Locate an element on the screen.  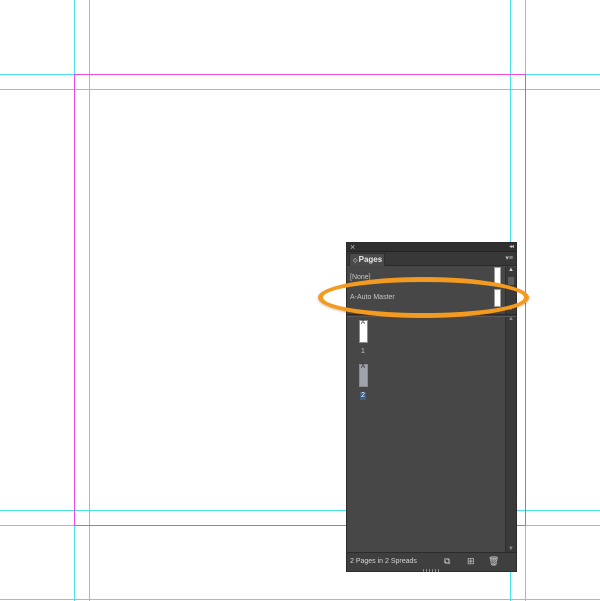
panel-tab-row: ◇Pages ▾≡ is located at coordinates (431, 259).